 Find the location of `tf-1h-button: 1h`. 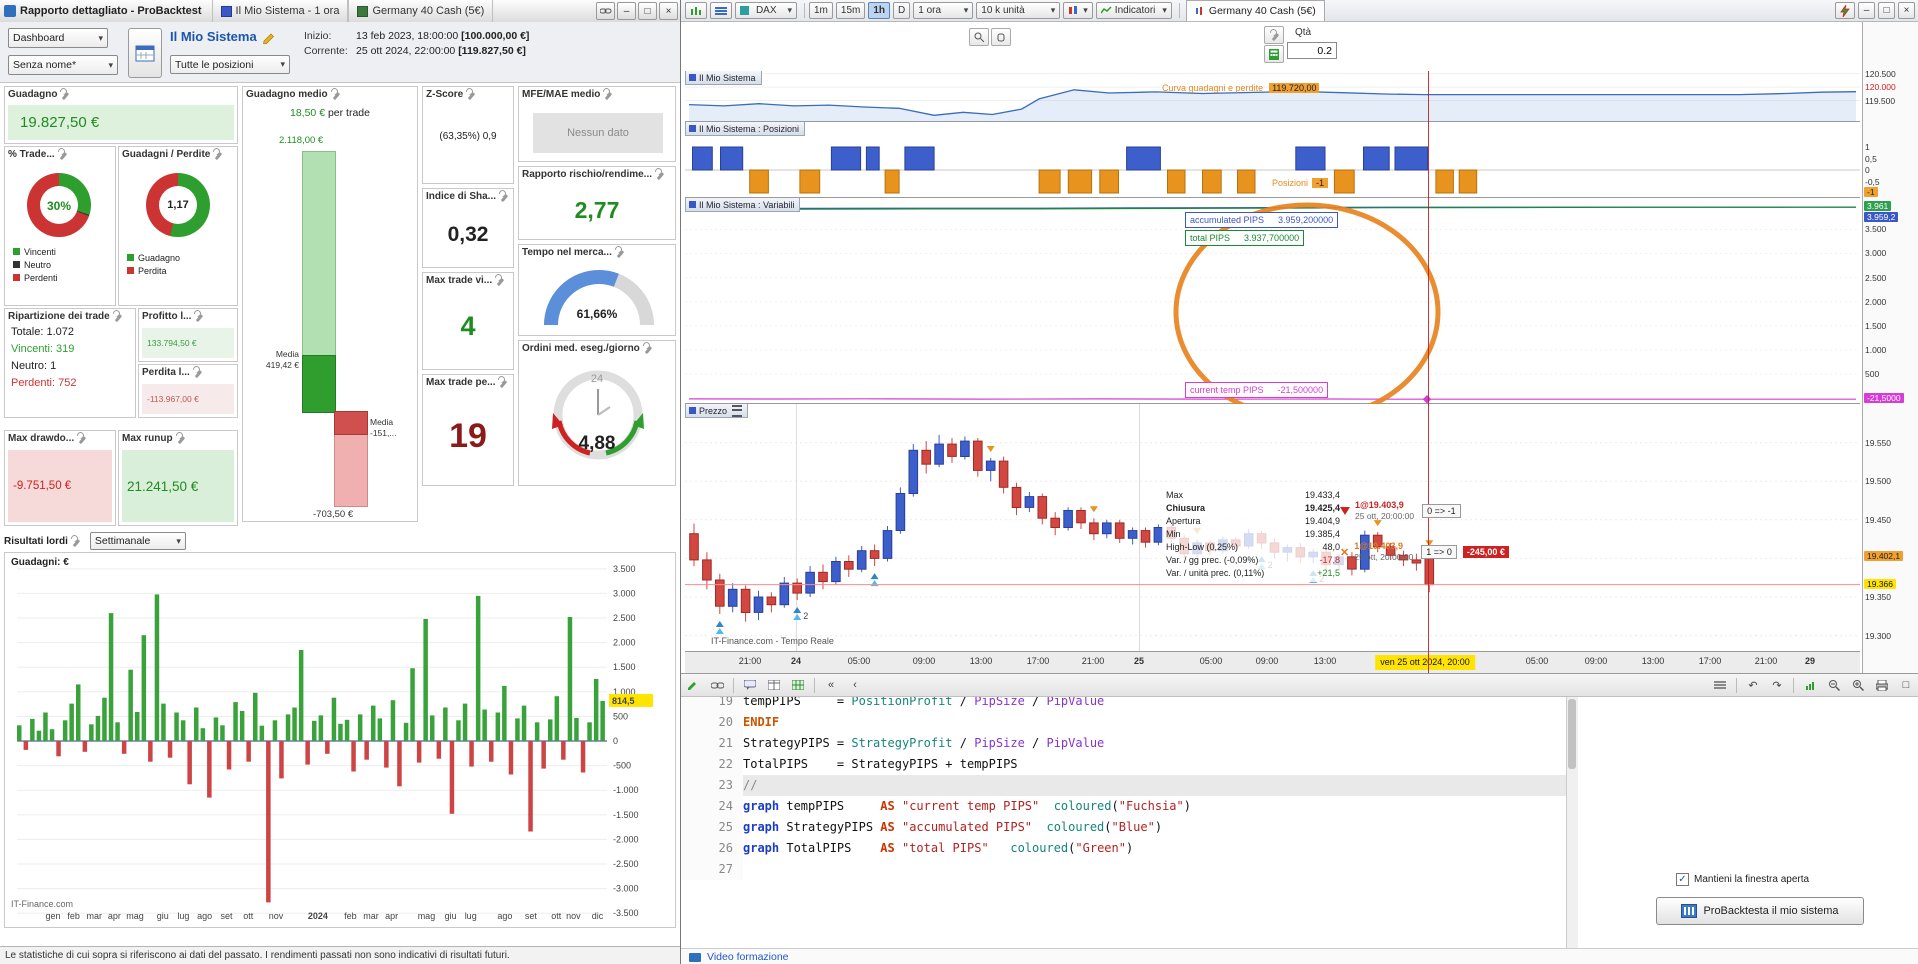

tf-1h-button: 1h is located at coordinates (879, 10).